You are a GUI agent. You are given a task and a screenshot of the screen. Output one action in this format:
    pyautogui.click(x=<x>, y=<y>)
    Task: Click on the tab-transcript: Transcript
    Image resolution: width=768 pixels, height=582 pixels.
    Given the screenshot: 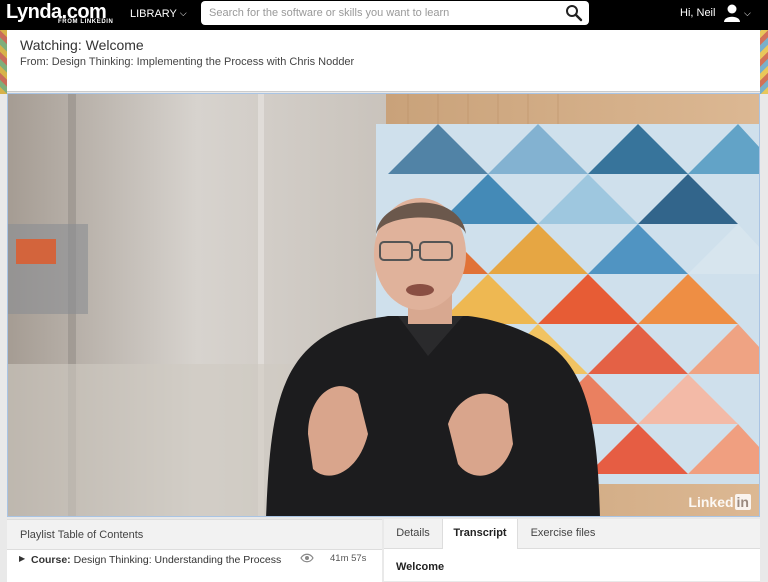 What is the action you would take?
    pyautogui.click(x=480, y=534)
    